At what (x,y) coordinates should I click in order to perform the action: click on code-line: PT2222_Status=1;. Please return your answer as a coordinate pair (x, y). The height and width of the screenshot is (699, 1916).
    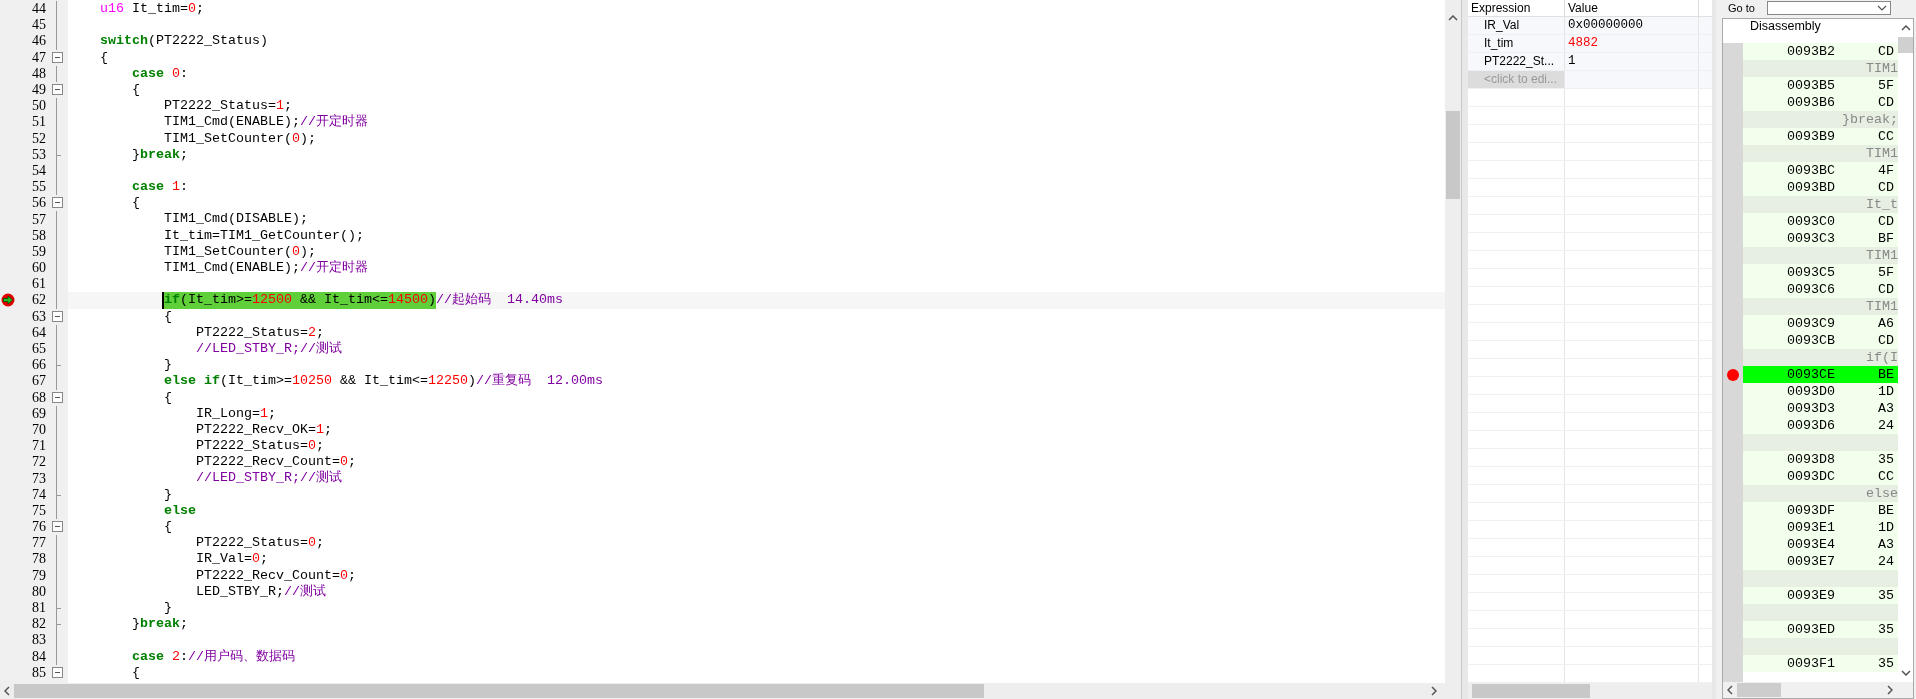
    Looking at the image, I should click on (227, 106).